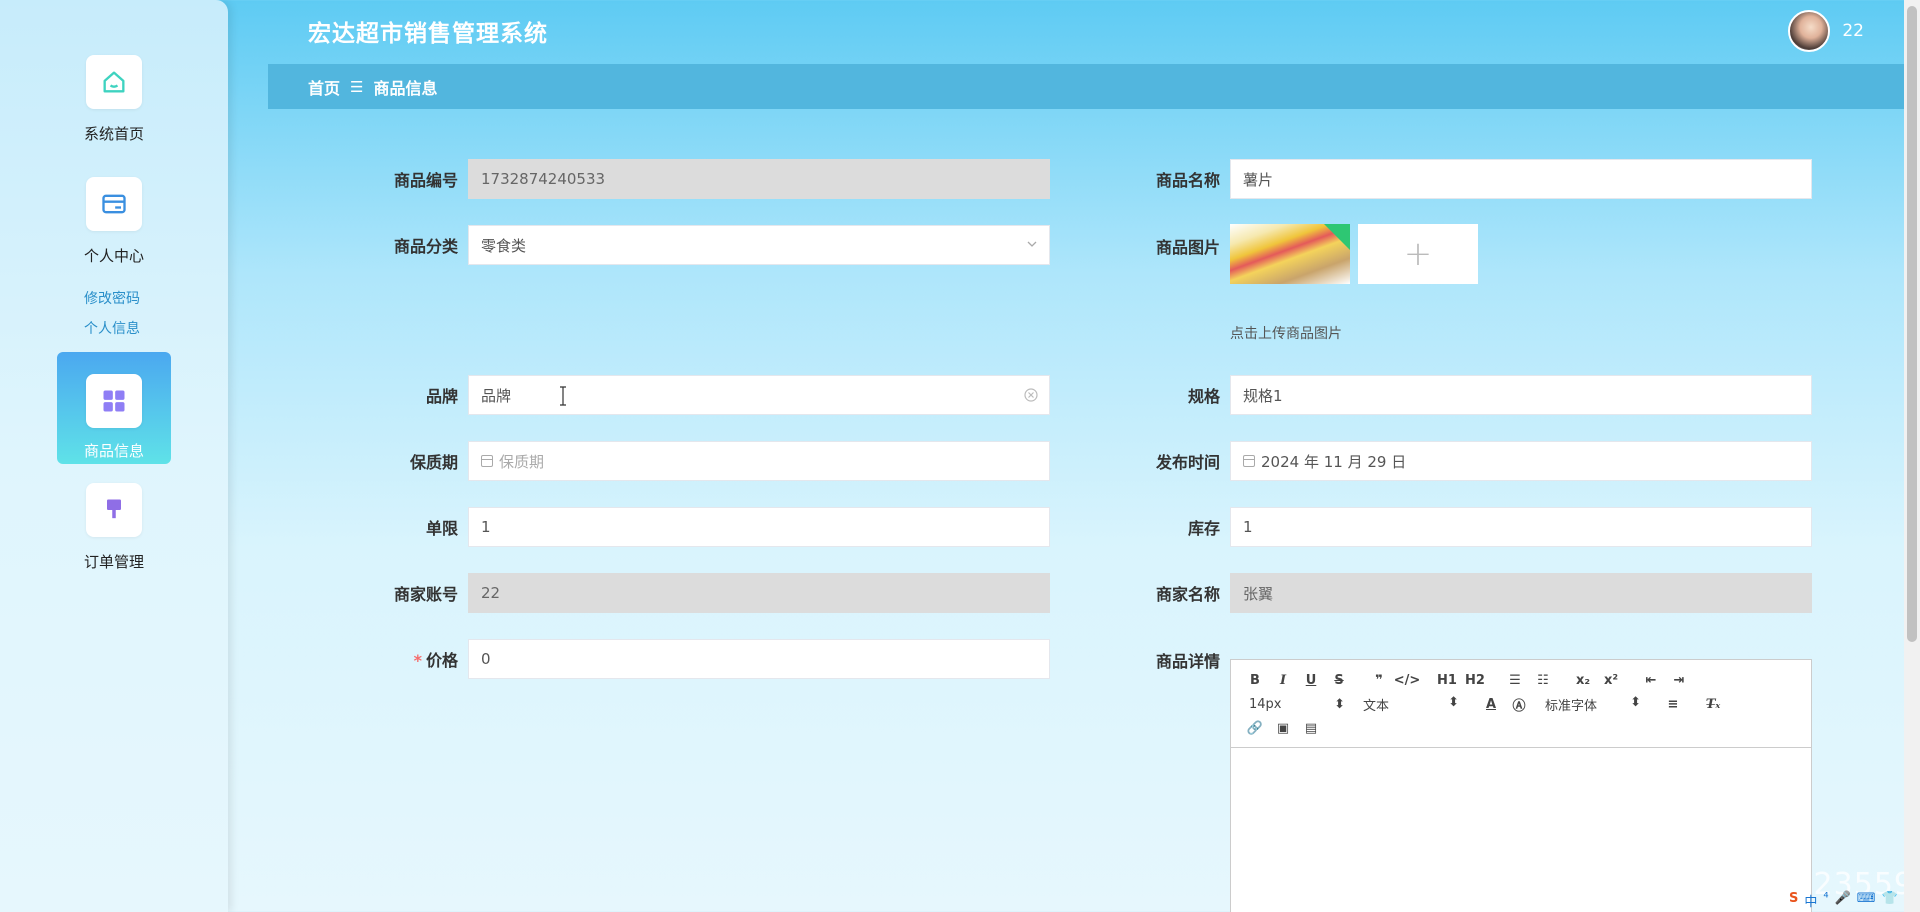 This screenshot has height=912, width=1920. What do you see at coordinates (112, 298) in the screenshot?
I see `subnav-change-password: 修改密码` at bounding box center [112, 298].